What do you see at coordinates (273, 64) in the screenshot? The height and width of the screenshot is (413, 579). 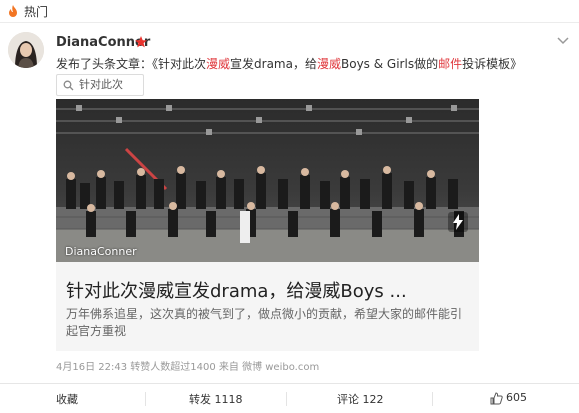 I see `post-text-mid1: 宣发drama，给` at bounding box center [273, 64].